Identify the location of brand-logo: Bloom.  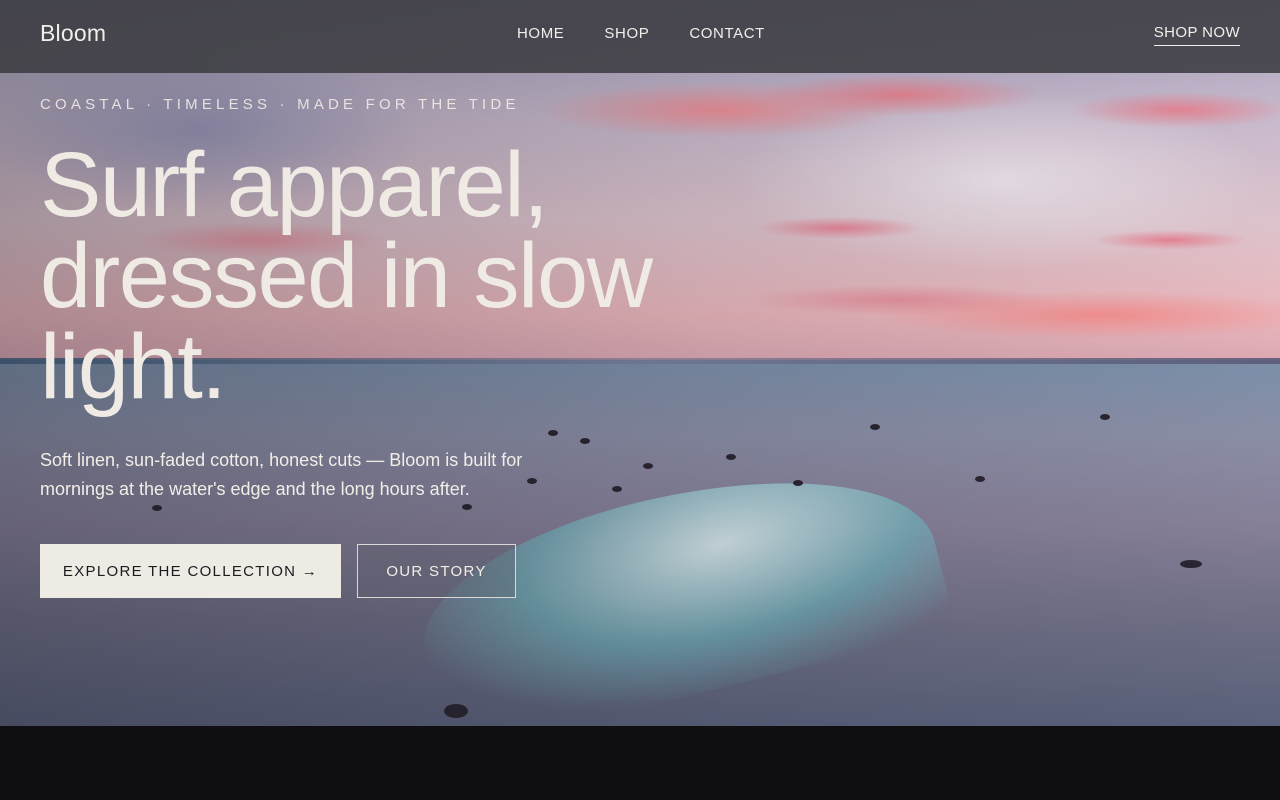
(73, 33).